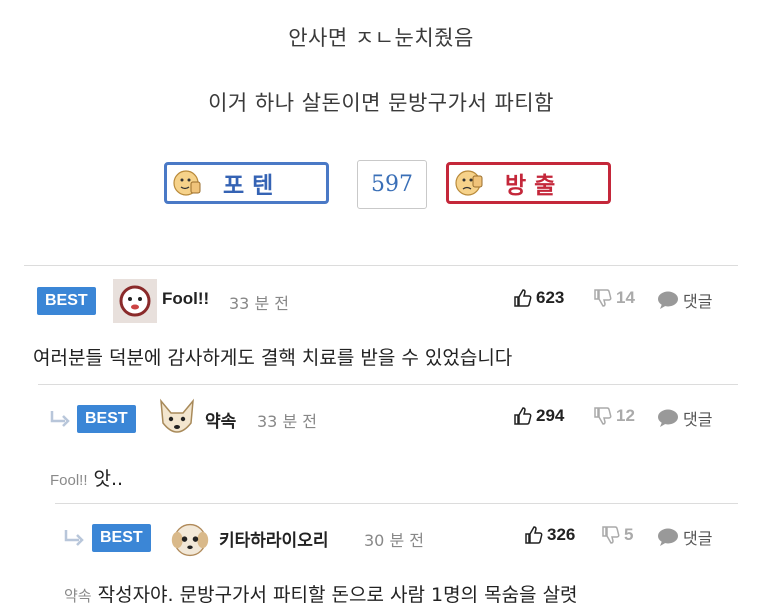 The height and width of the screenshot is (613, 762). What do you see at coordinates (337, 595) in the screenshot?
I see `comment-text-content: 작성자야. 문방구가서 파티할 돈으로 사람 1명의 목숨을 살렷` at bounding box center [337, 595].